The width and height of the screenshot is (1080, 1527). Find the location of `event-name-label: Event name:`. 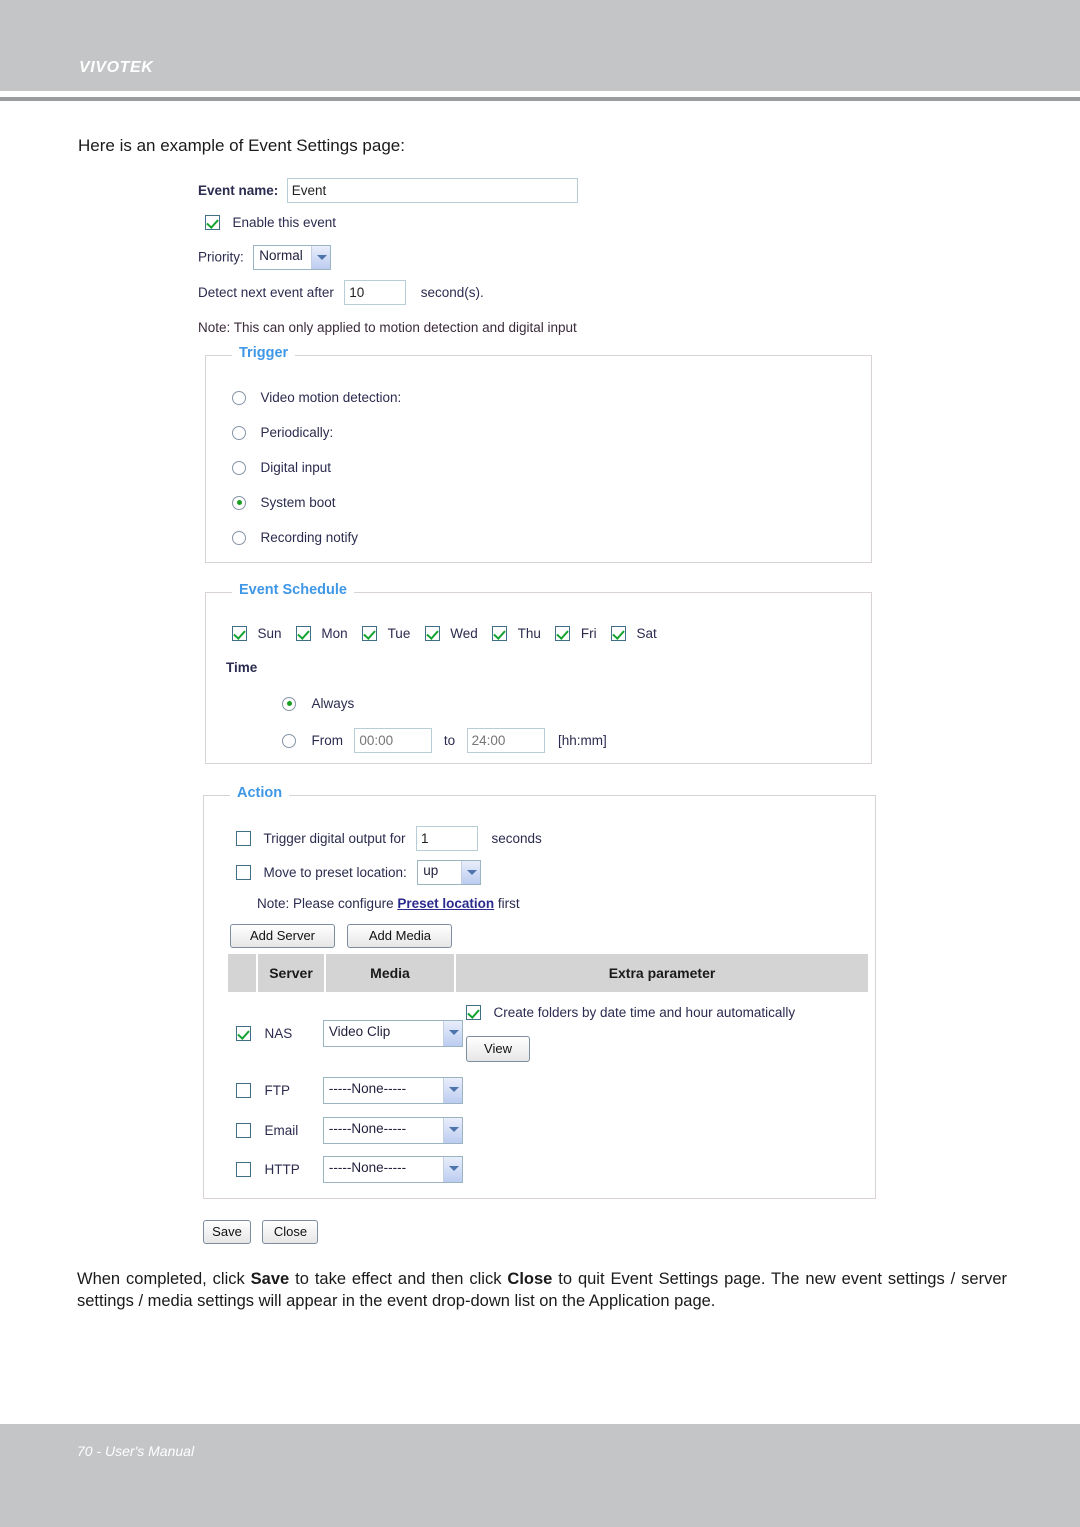

event-name-label: Event name: is located at coordinates (238, 190).